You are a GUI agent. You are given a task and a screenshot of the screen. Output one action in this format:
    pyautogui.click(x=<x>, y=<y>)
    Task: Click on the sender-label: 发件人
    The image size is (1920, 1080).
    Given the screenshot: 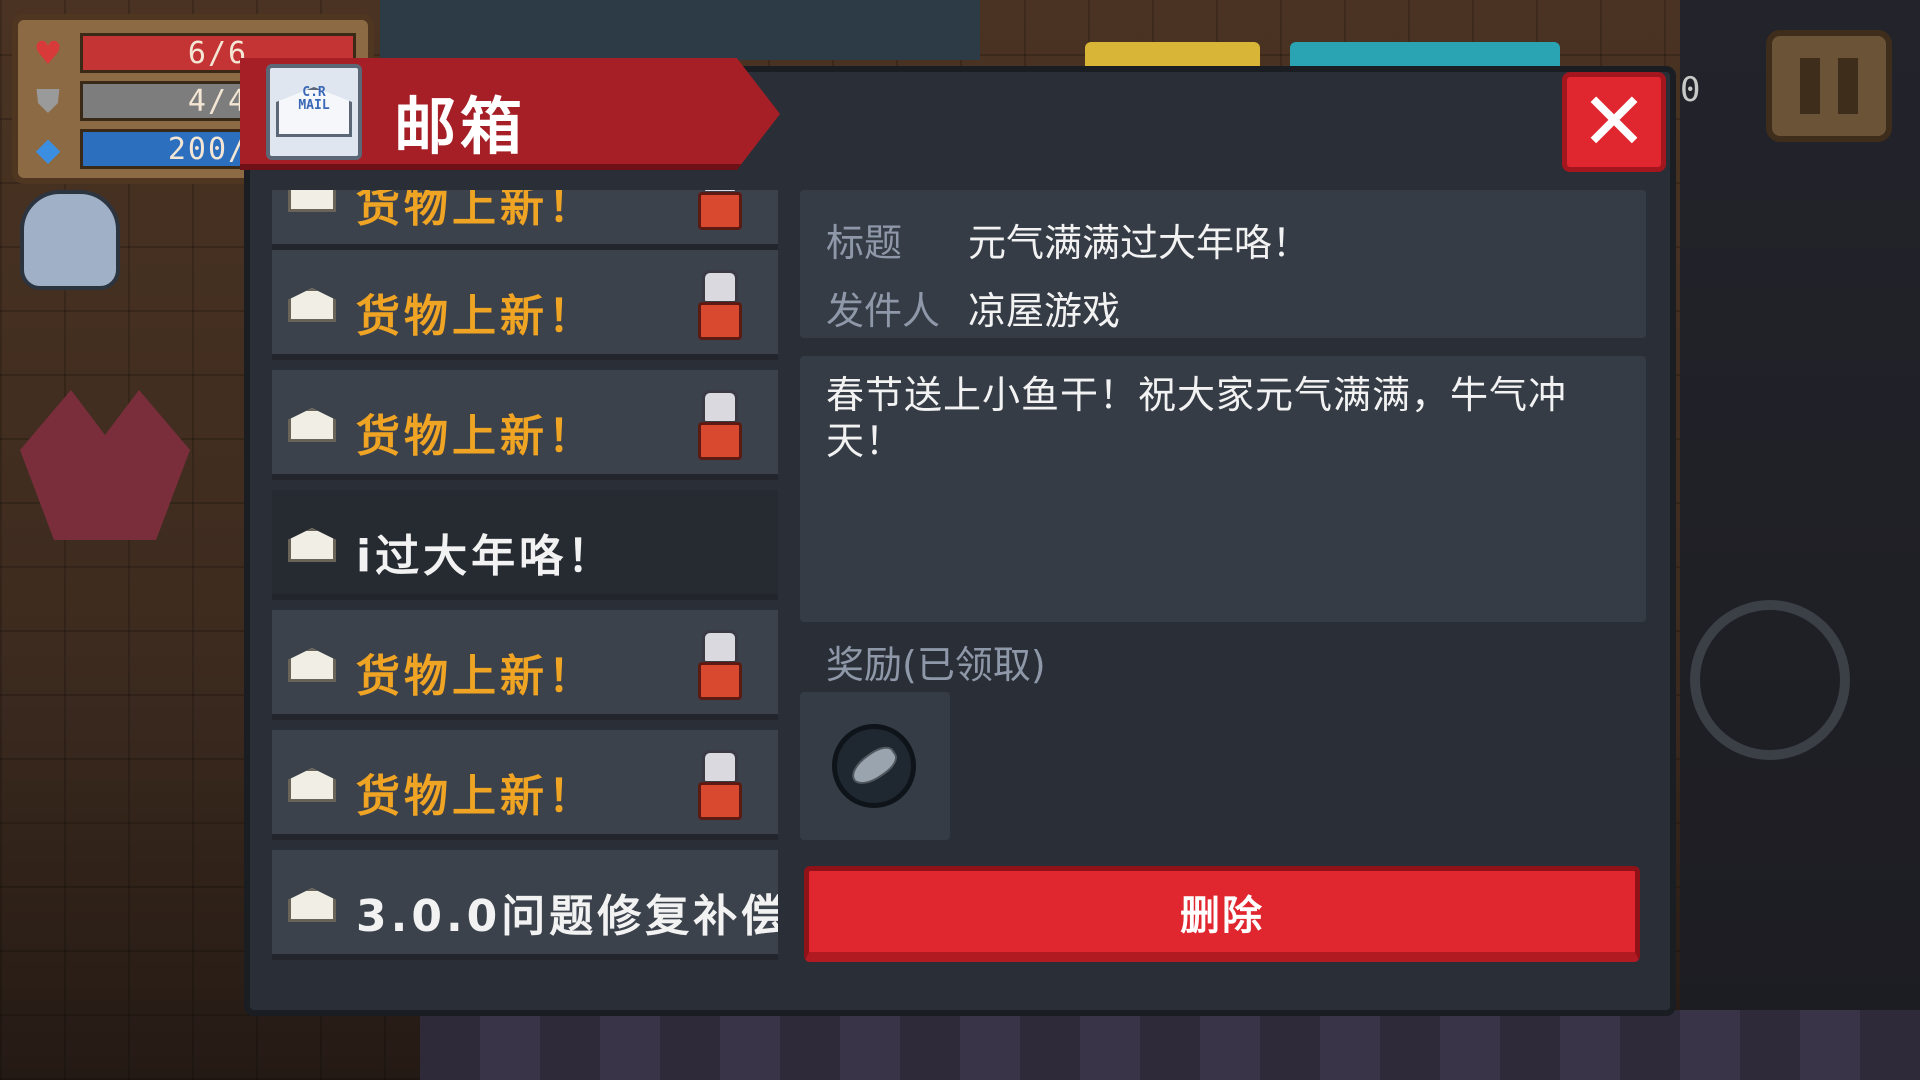 What is the action you would take?
    pyautogui.click(x=883, y=311)
    